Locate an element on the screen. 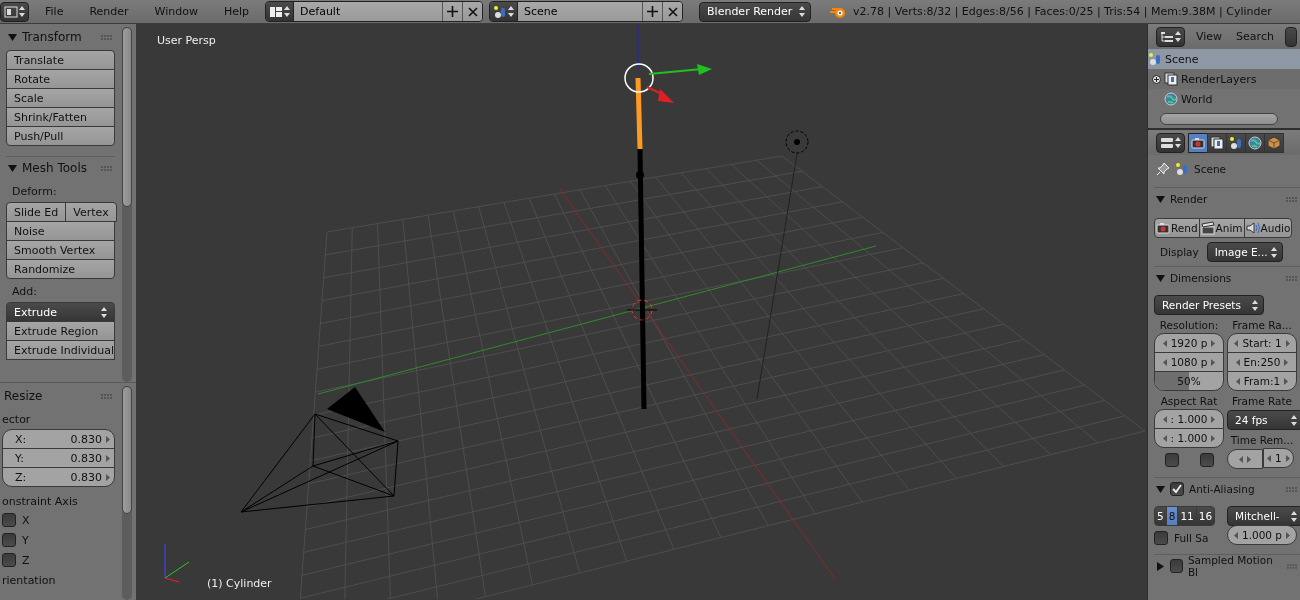  sample-button: 5 is located at coordinates (1160, 516).